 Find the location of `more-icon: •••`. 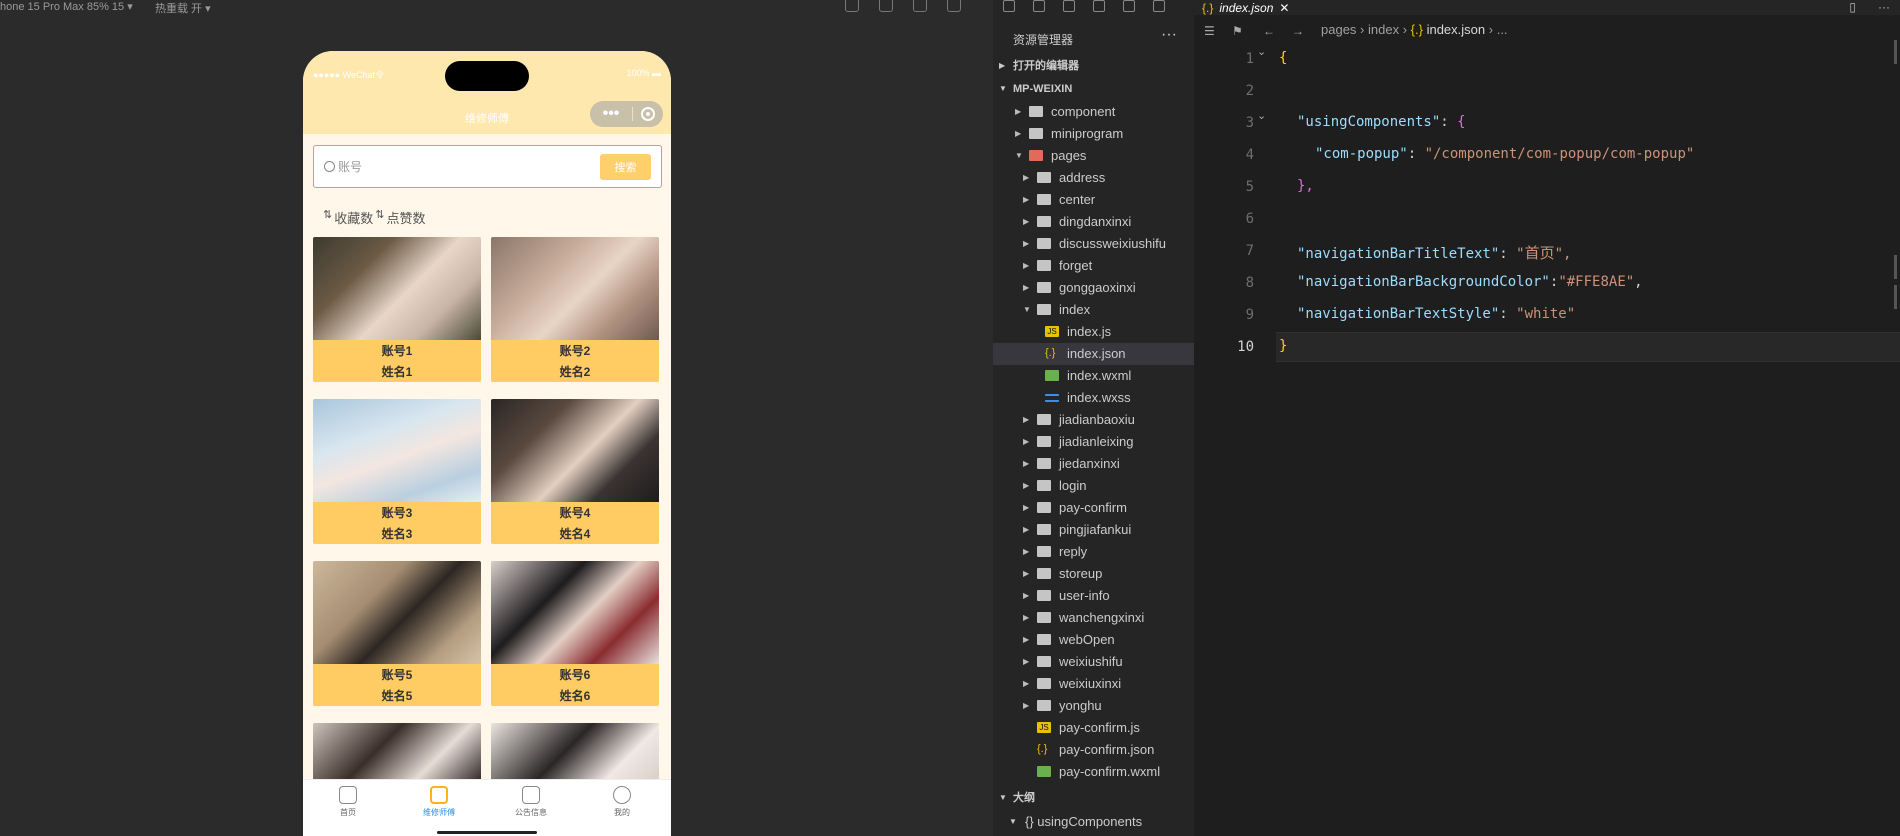

more-icon: ••• is located at coordinates (611, 114).